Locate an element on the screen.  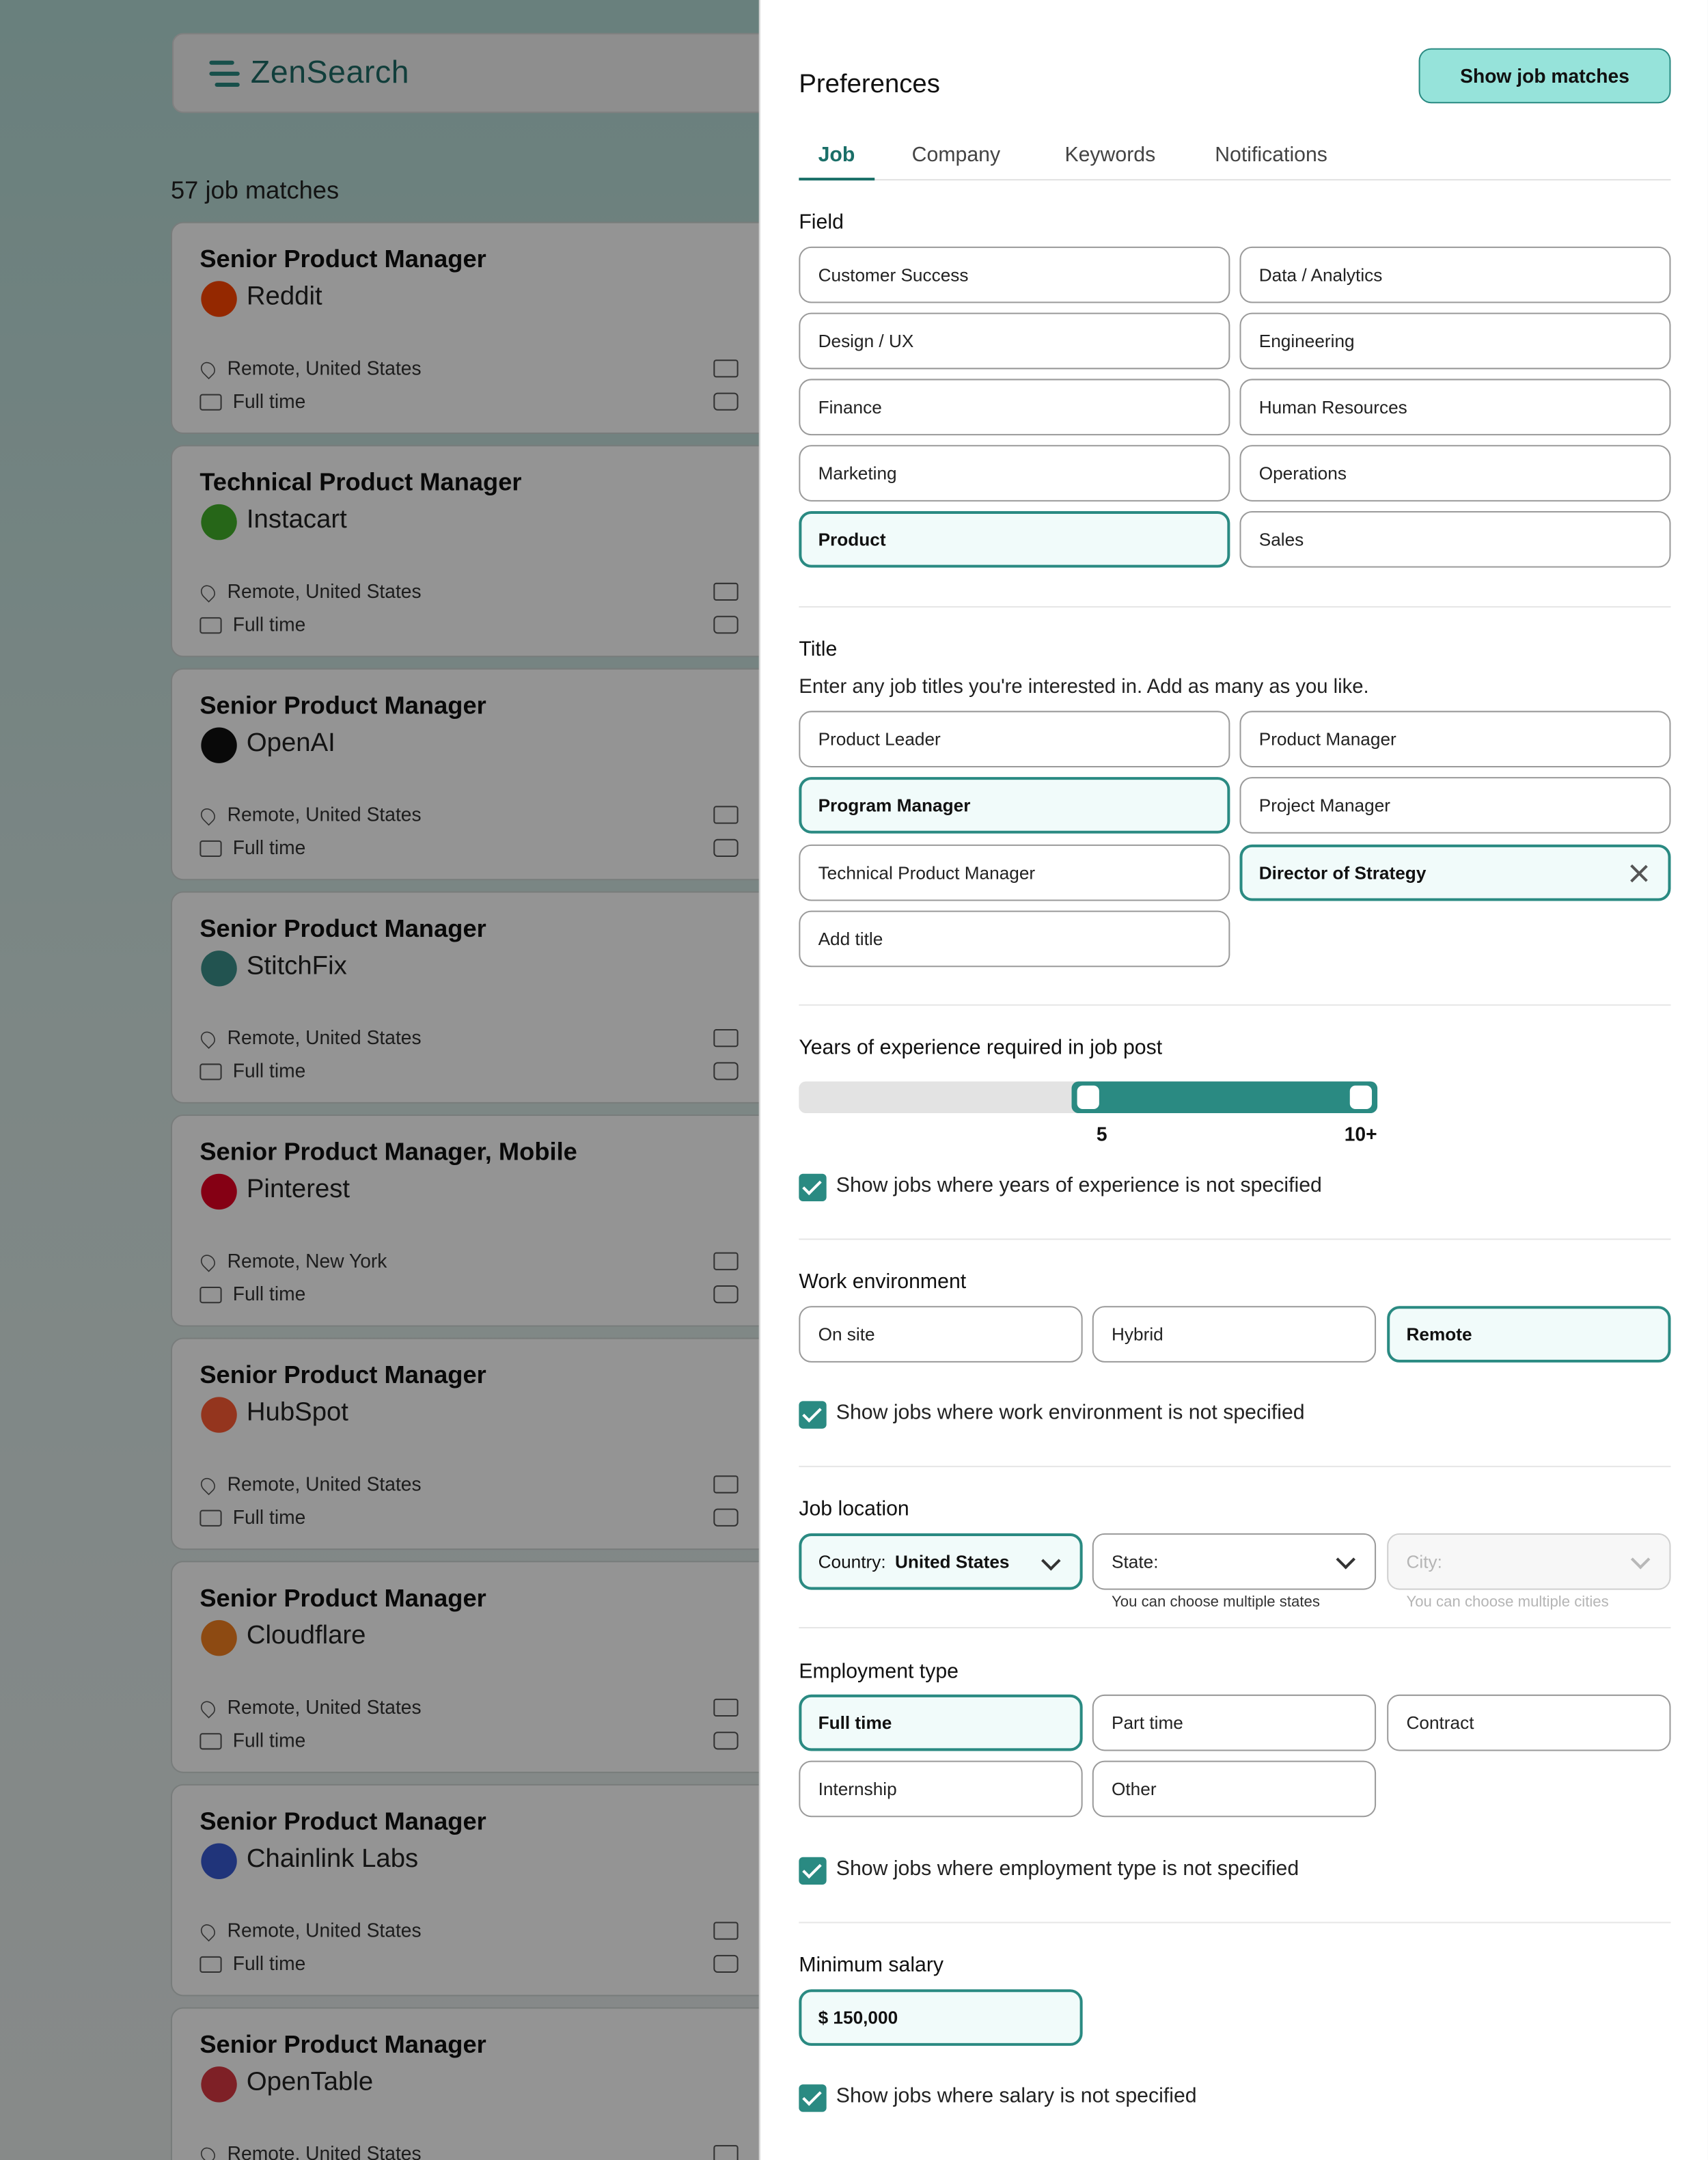
field-option-product: Product is located at coordinates (1015, 539).